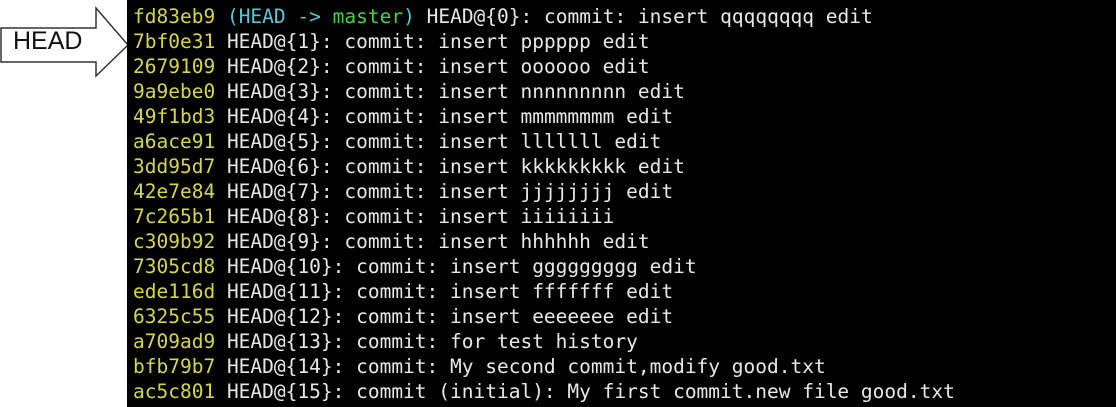 The width and height of the screenshot is (1116, 407). Describe the element at coordinates (174, 291) in the screenshot. I see `commit-hash: ede116d` at that location.